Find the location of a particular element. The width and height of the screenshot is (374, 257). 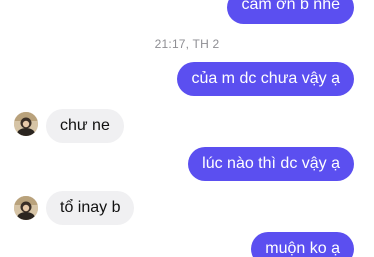

message-text: muộn ko ạ is located at coordinates (302, 248).